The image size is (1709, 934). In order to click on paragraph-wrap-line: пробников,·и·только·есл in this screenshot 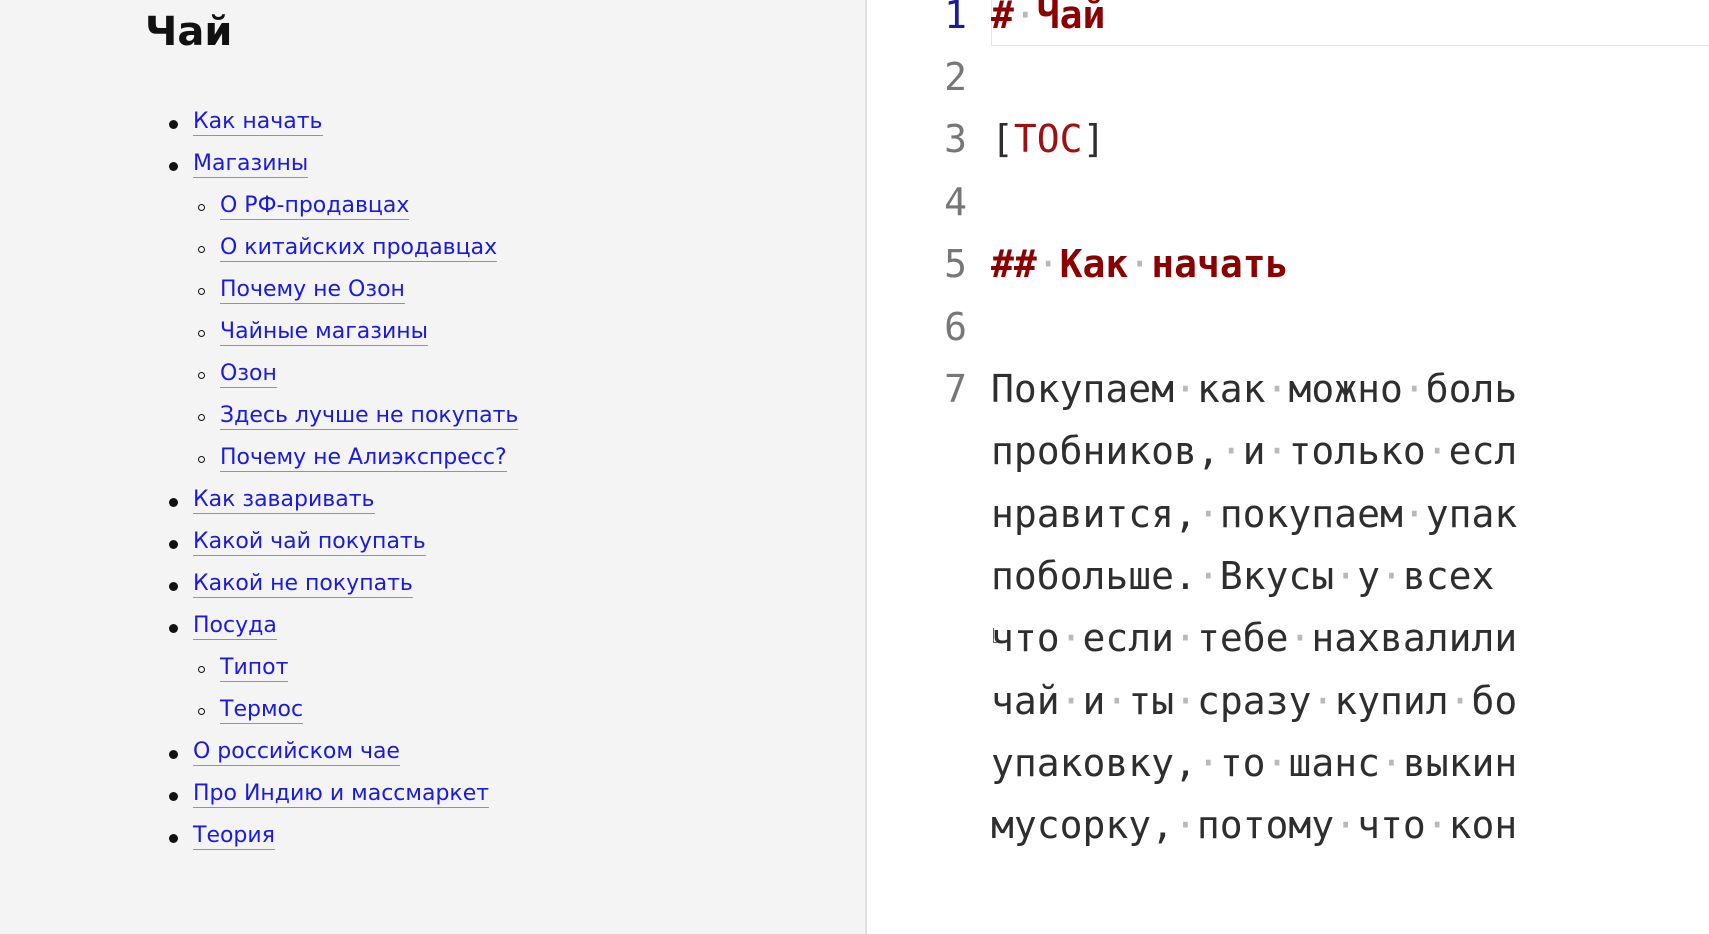, I will do `click(1254, 451)`.